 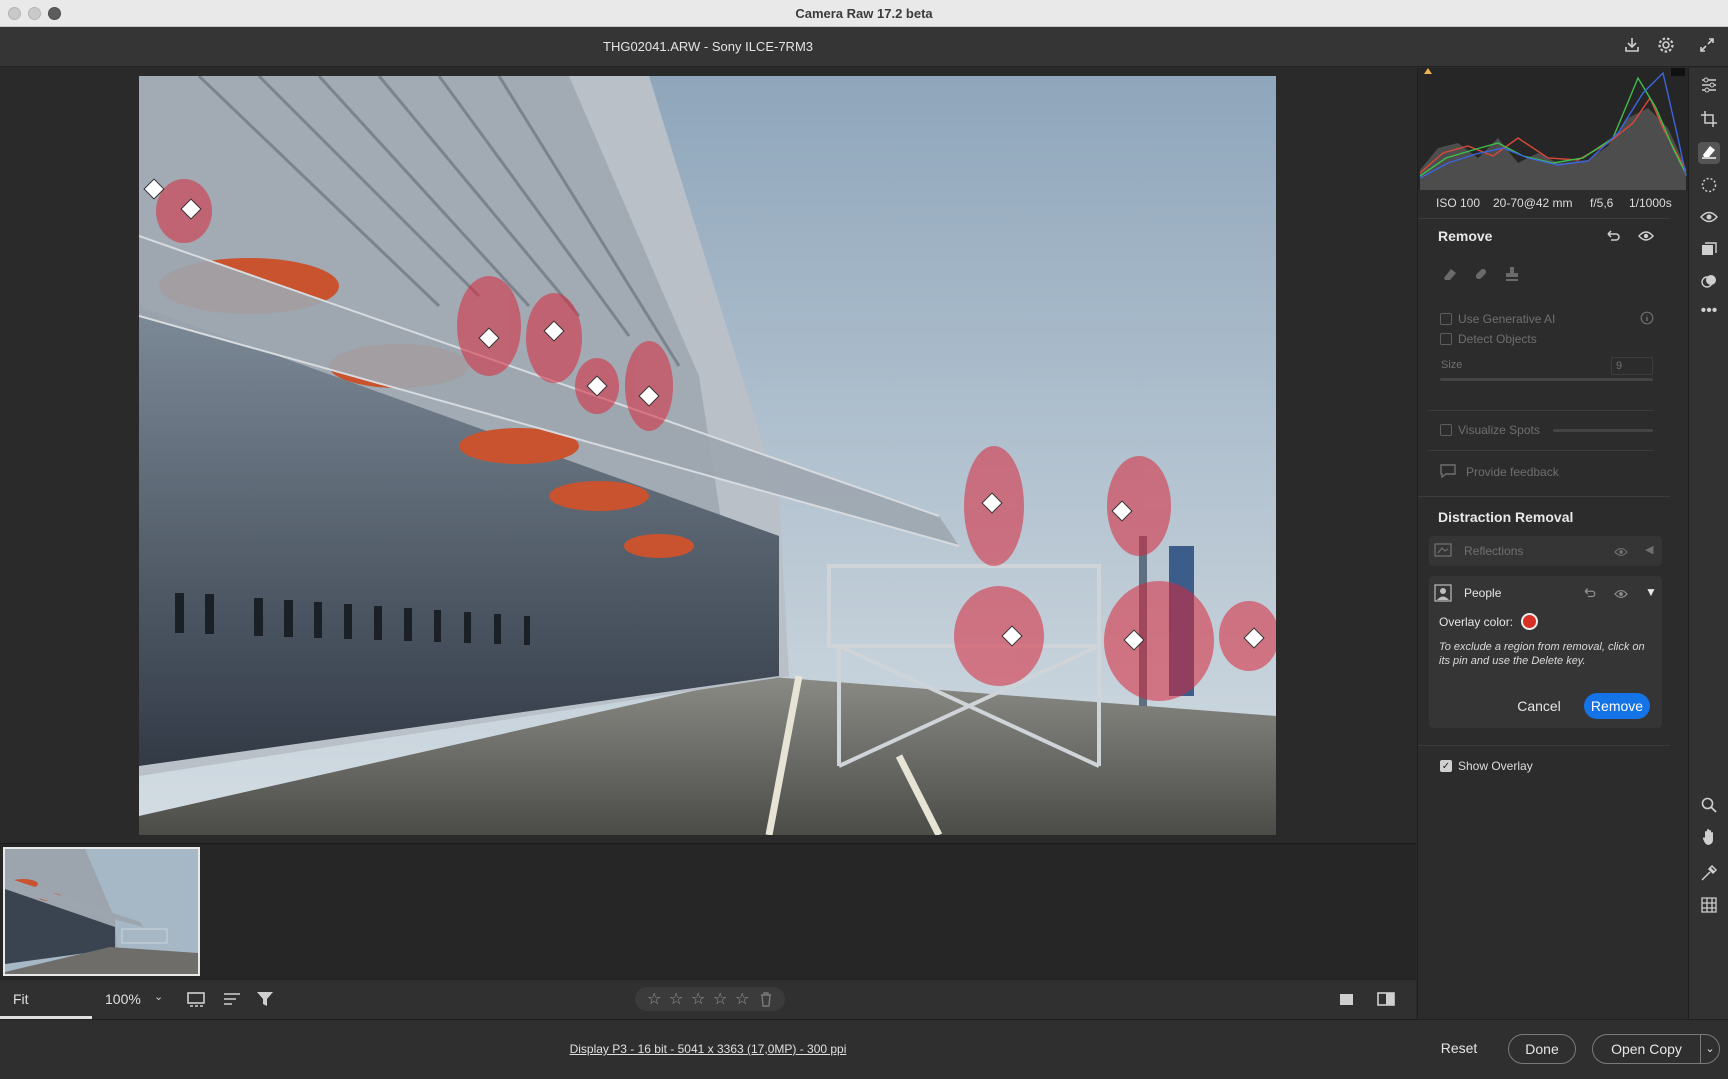 I want to click on trash-icon, so click(x=766, y=1001).